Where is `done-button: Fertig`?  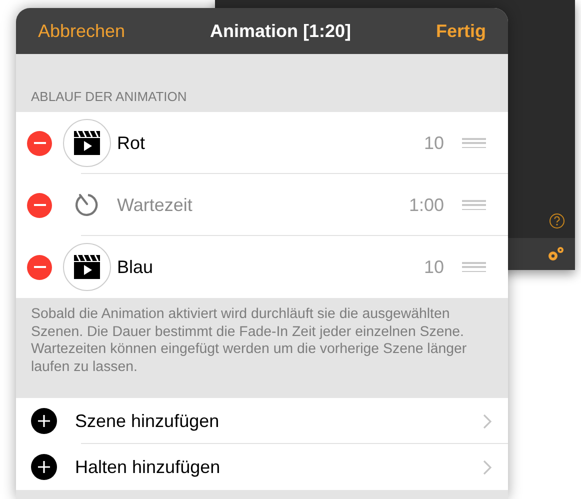
done-button: Fertig is located at coordinates (461, 31).